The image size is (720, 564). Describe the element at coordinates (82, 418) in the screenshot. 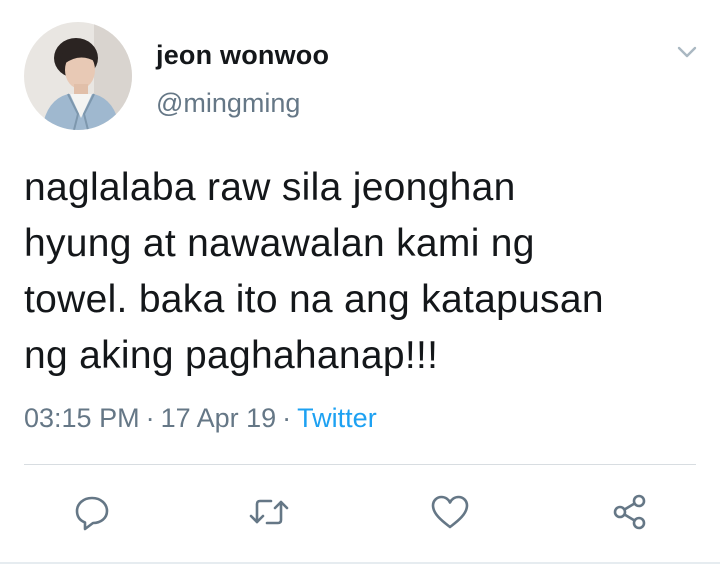

I see `tweet-time: 03:15 PM` at that location.